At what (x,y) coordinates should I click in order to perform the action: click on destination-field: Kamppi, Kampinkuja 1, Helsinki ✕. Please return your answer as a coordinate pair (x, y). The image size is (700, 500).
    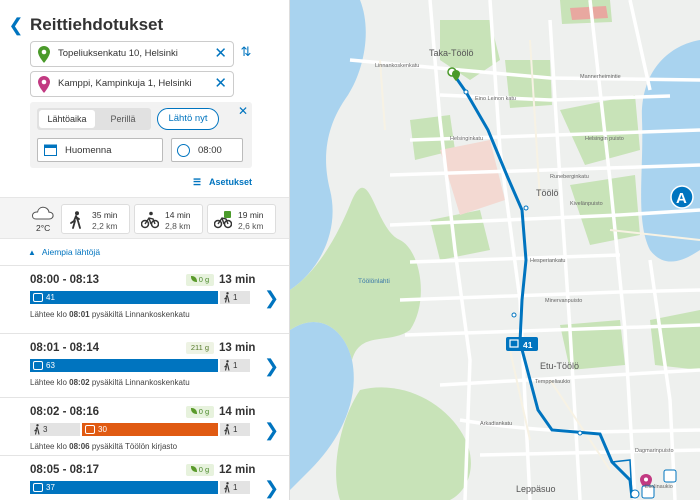
    Looking at the image, I should click on (132, 84).